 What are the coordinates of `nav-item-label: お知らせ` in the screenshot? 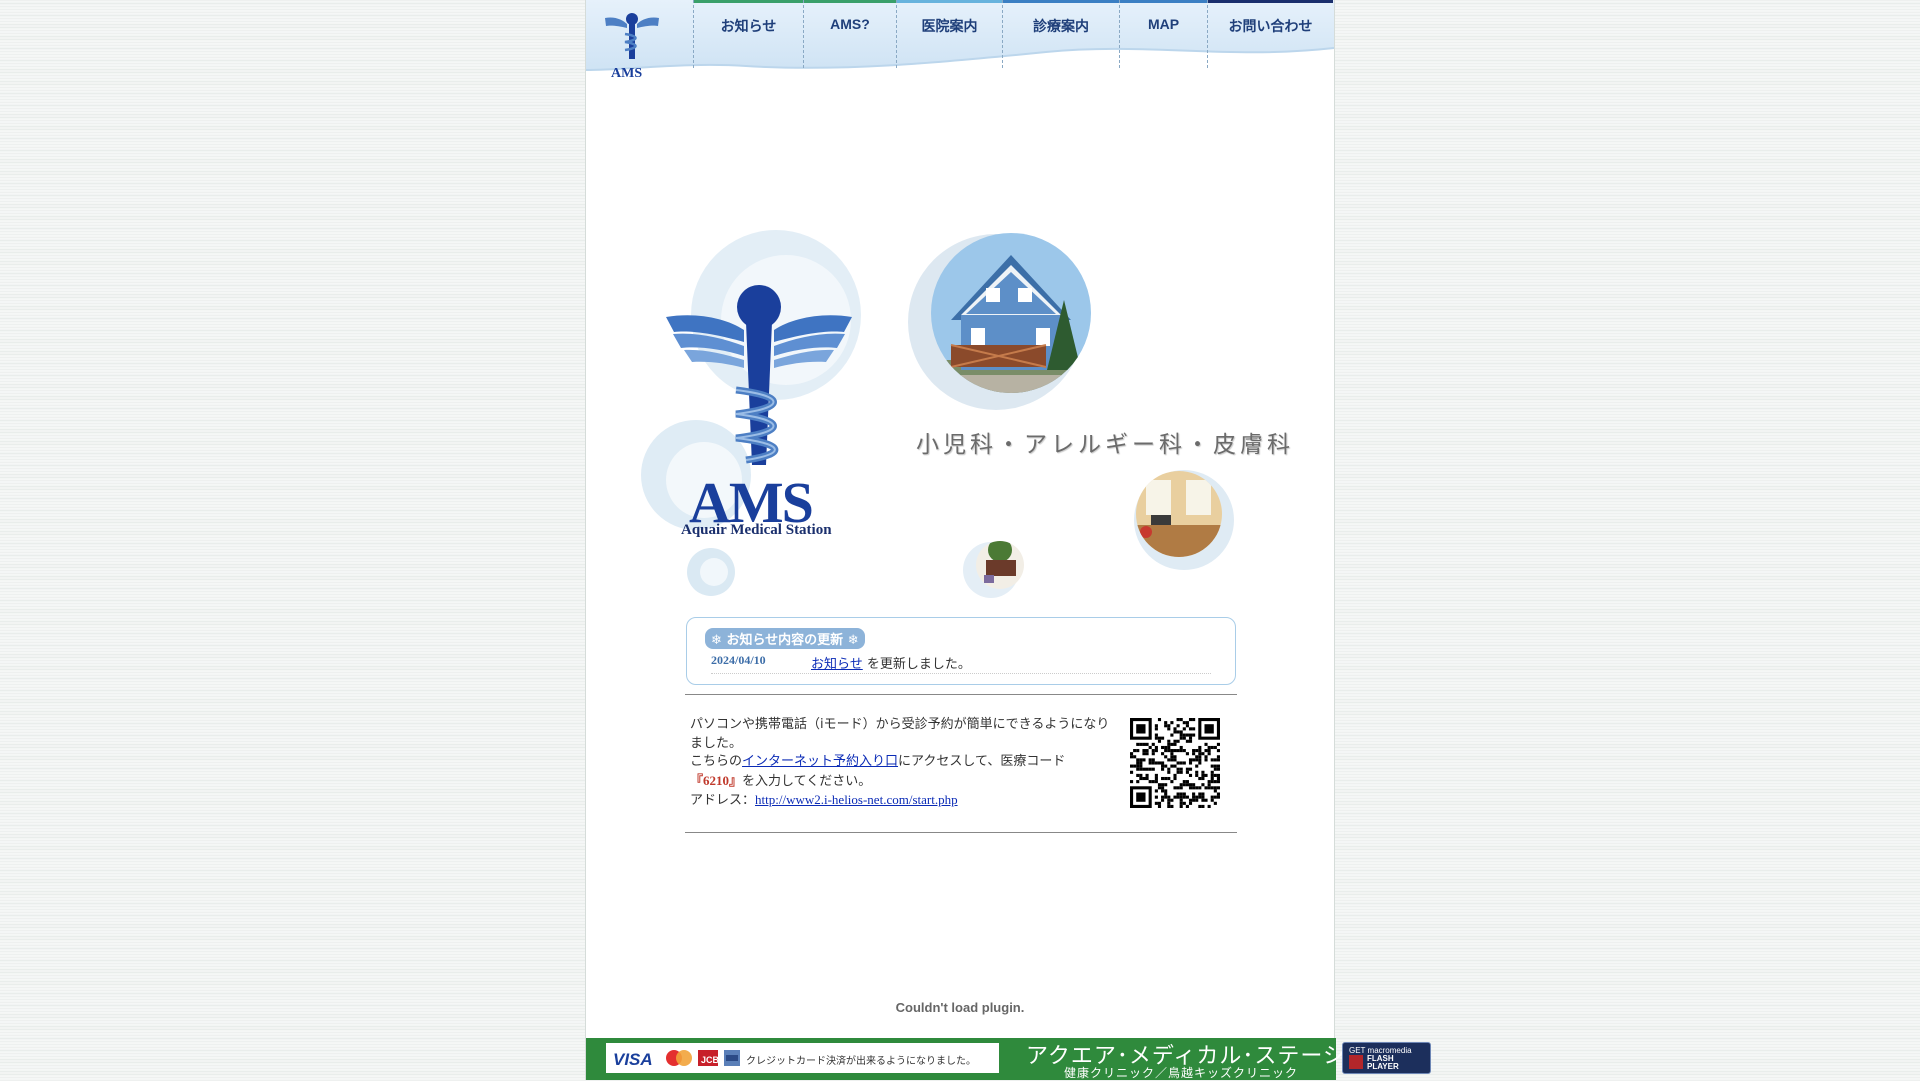 It's located at (748, 26).